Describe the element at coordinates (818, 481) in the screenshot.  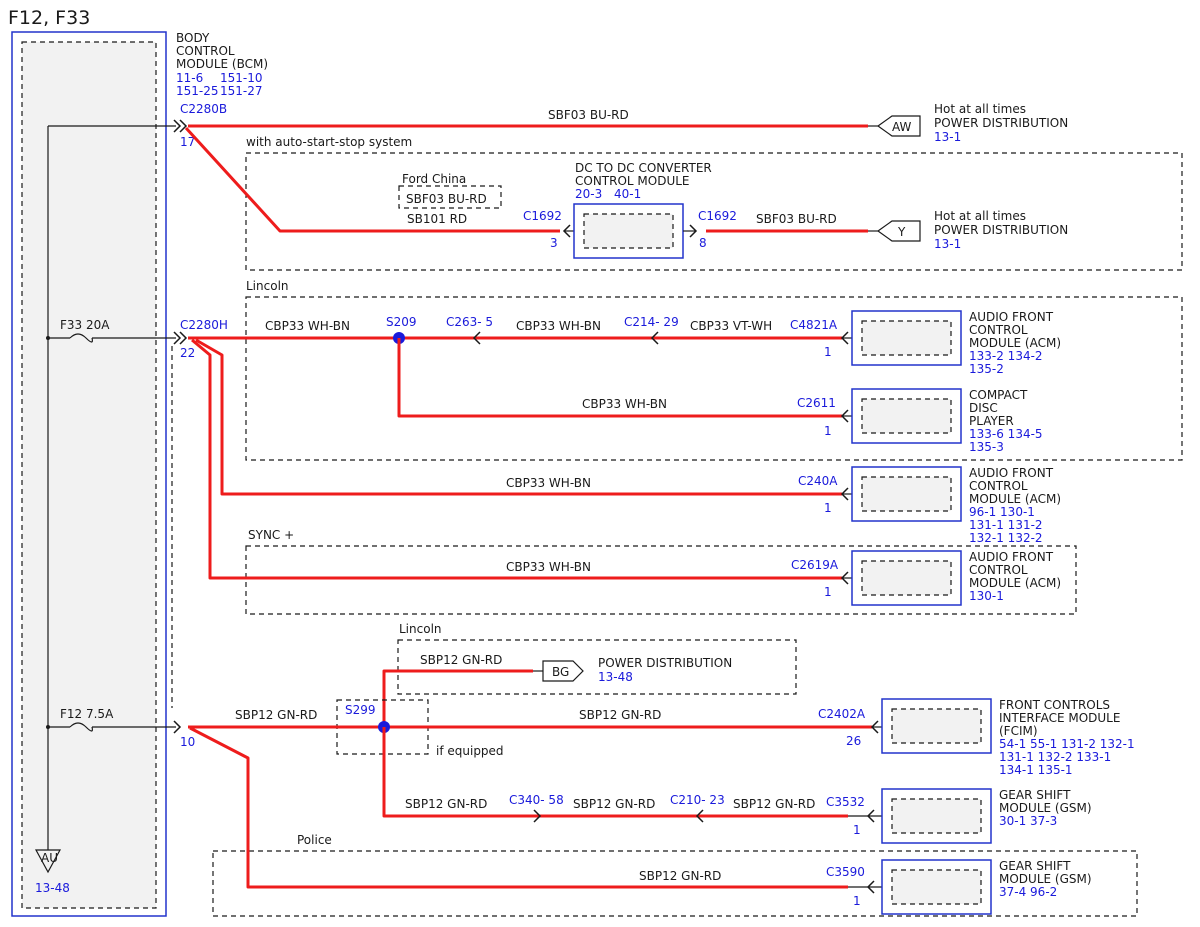
I see `c240a-label: C240A` at that location.